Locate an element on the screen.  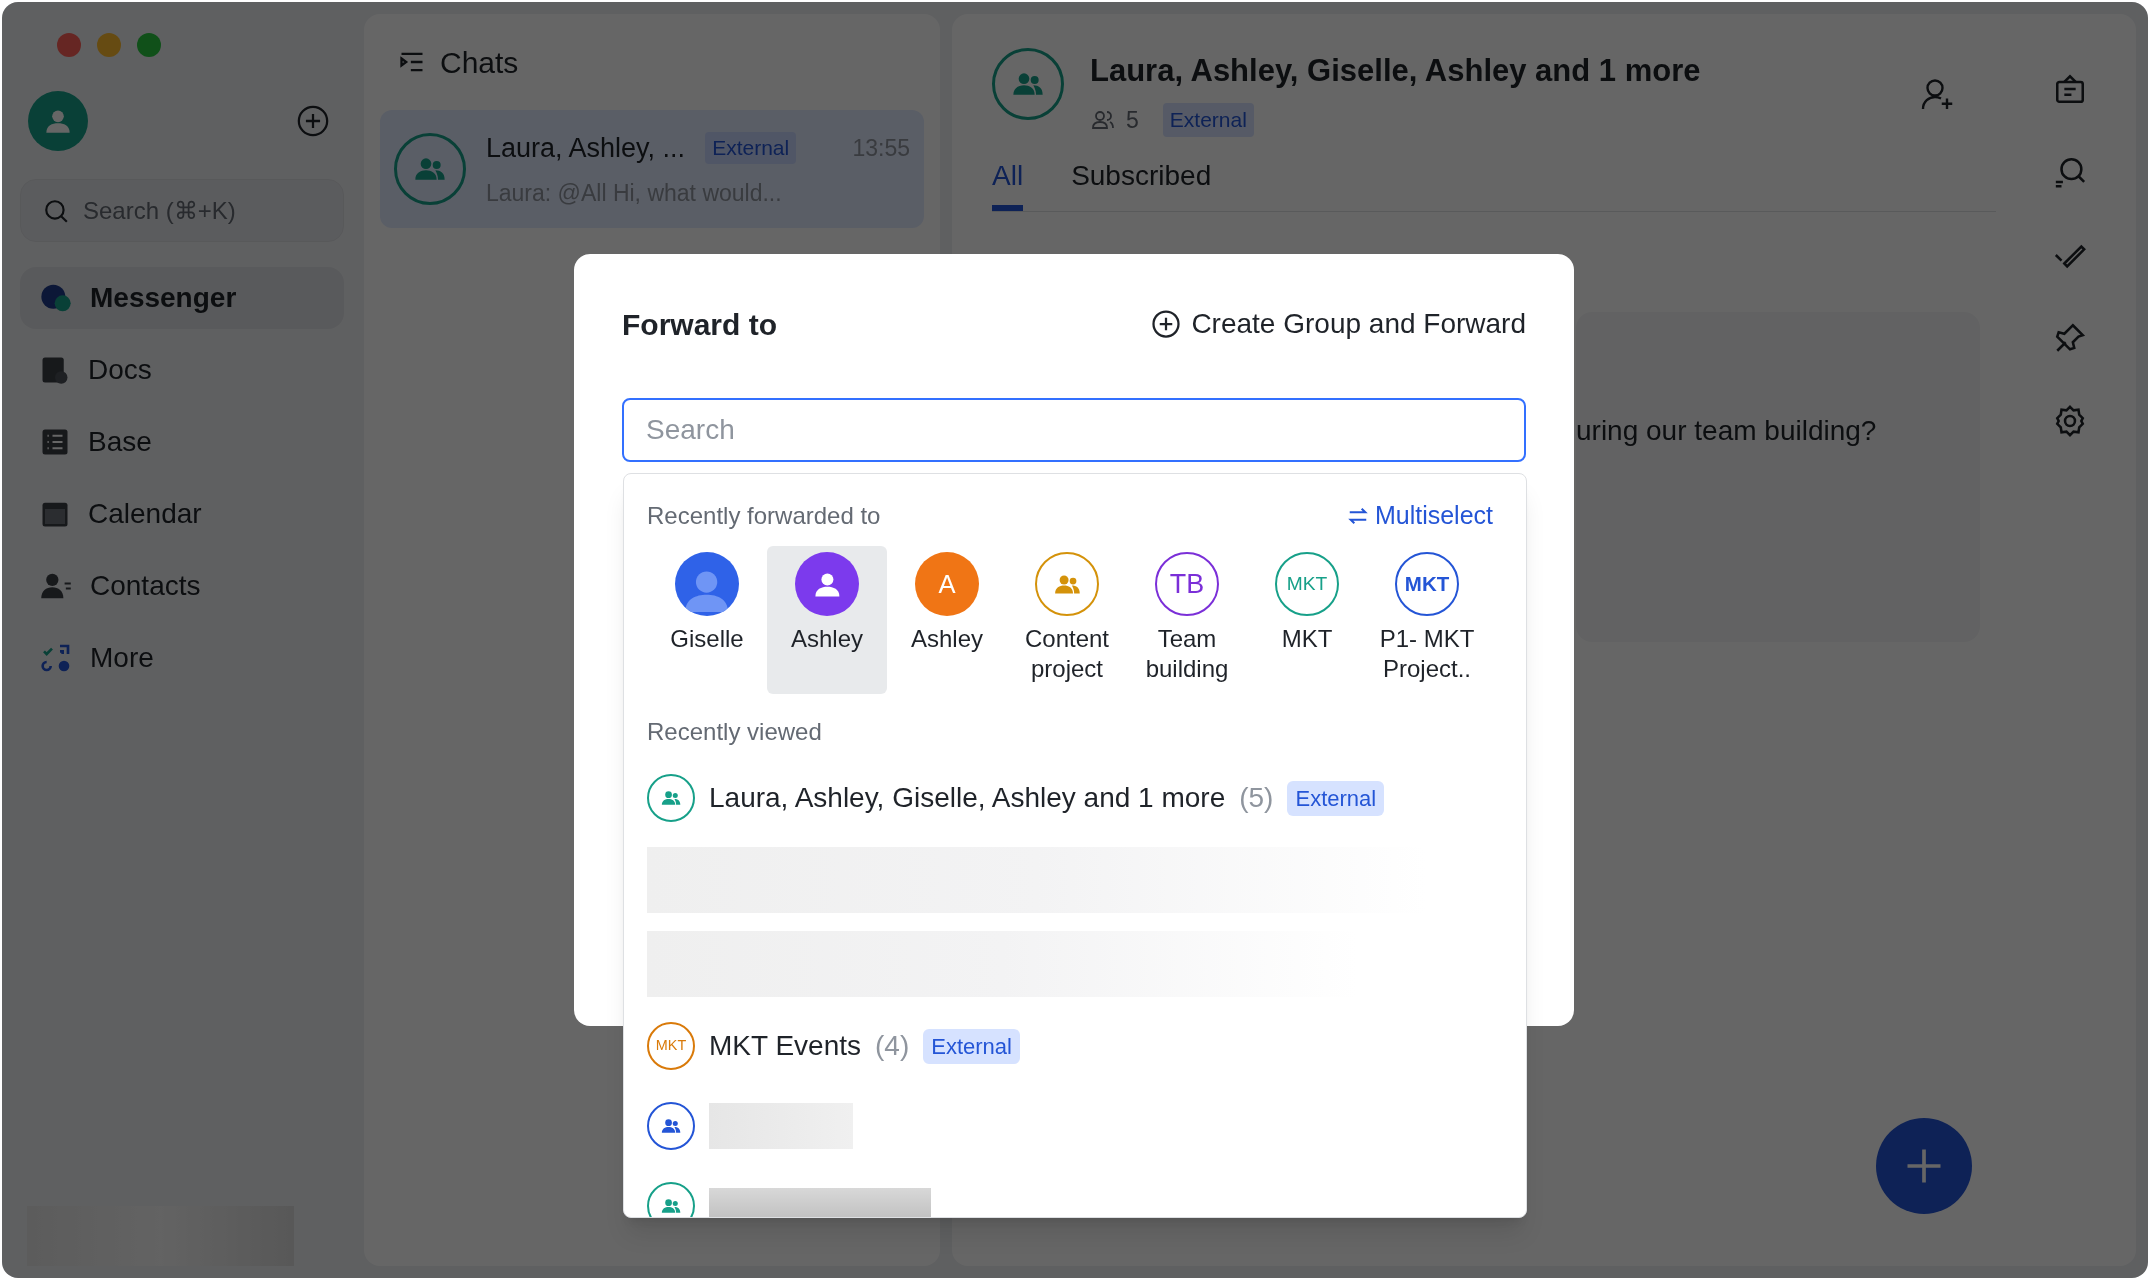
recipient-item: Ashley is located at coordinates (827, 620).